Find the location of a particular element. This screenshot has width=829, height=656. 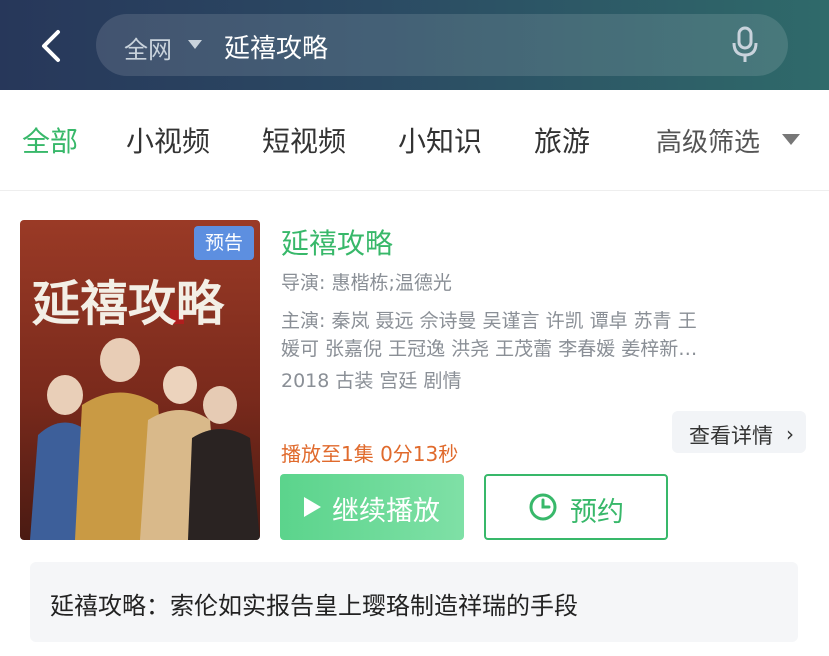

advanced-filter-button: 高级筛选 is located at coordinates (708, 140).